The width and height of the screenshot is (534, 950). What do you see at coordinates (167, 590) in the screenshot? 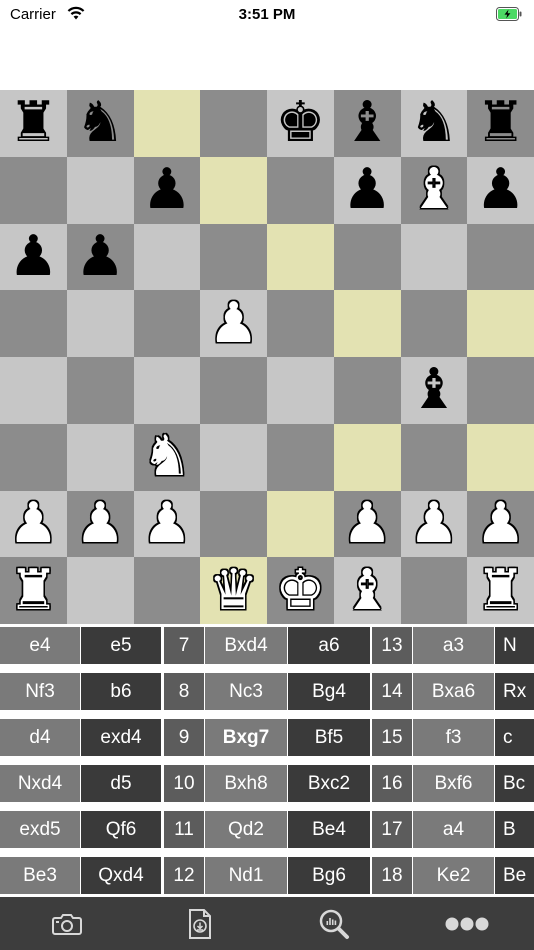
I see `square-c1` at bounding box center [167, 590].